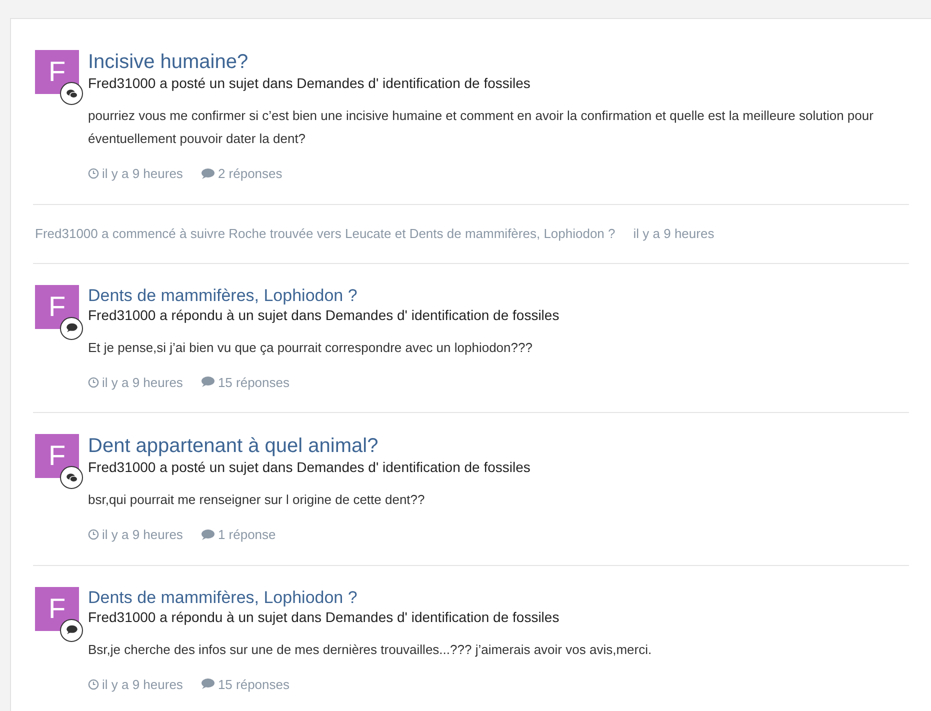 Image resolution: width=931 pixels, height=711 pixels. I want to click on reply-count: 1 réponse, so click(247, 535).